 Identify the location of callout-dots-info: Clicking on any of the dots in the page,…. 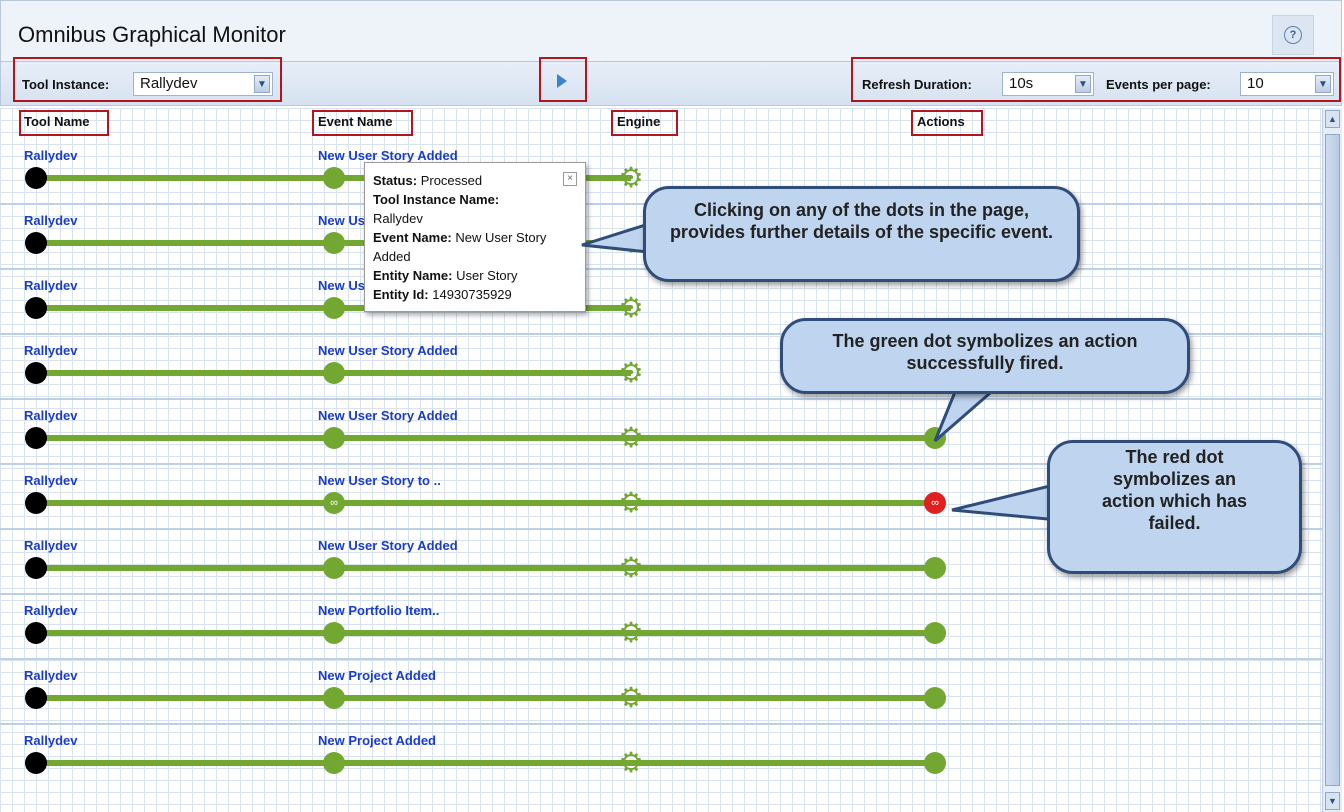
(861, 234).